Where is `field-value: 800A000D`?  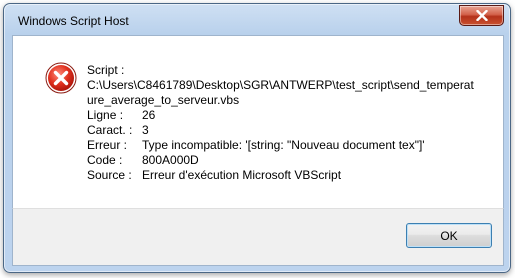
field-value: 800A000D is located at coordinates (170, 160).